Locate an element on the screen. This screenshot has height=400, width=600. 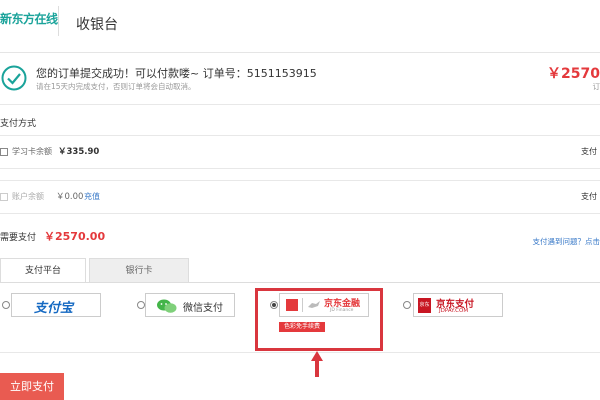
alipay-radio is located at coordinates (6, 305).